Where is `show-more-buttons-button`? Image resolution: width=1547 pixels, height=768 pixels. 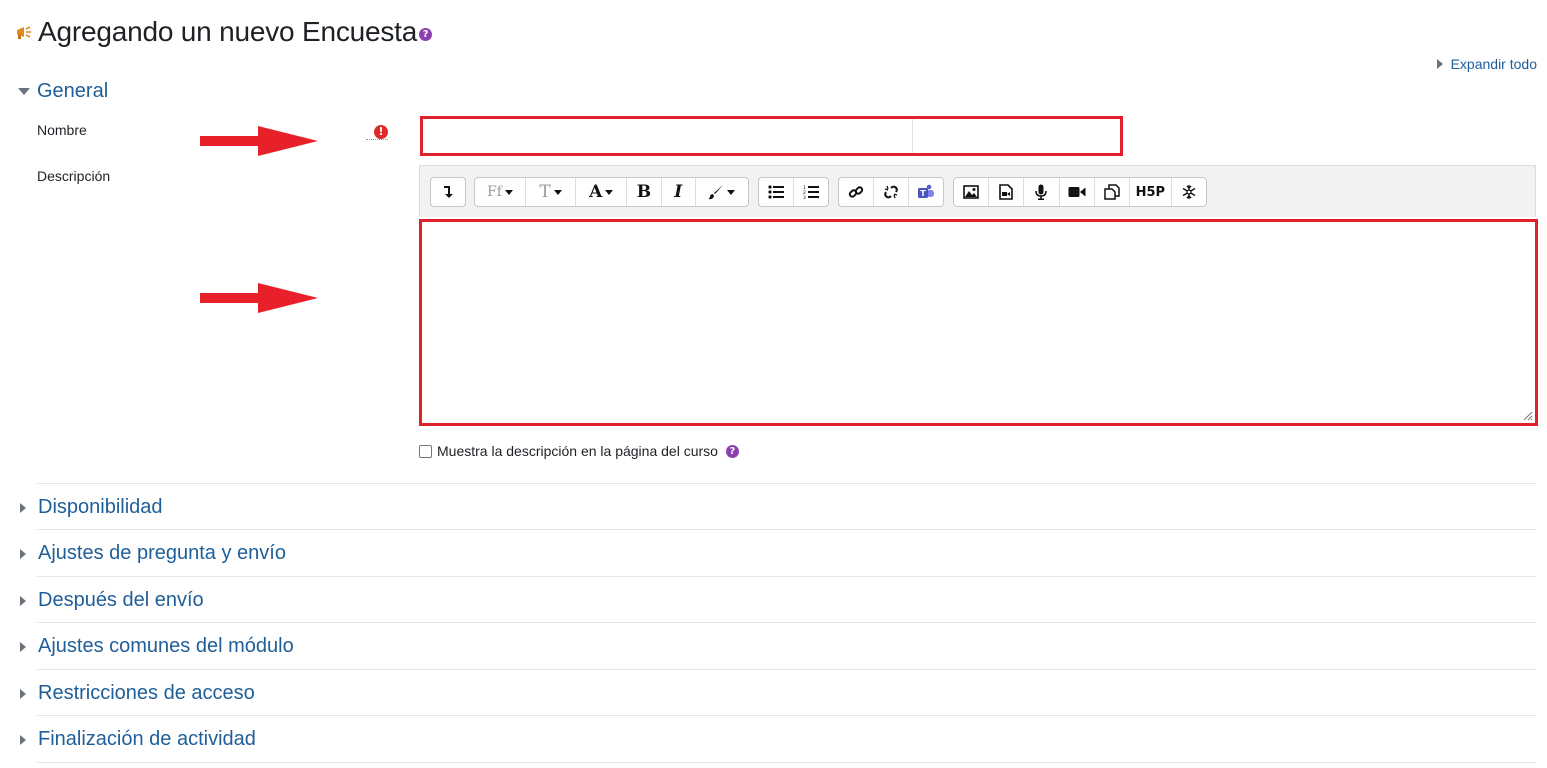
show-more-buttons-button is located at coordinates (448, 192).